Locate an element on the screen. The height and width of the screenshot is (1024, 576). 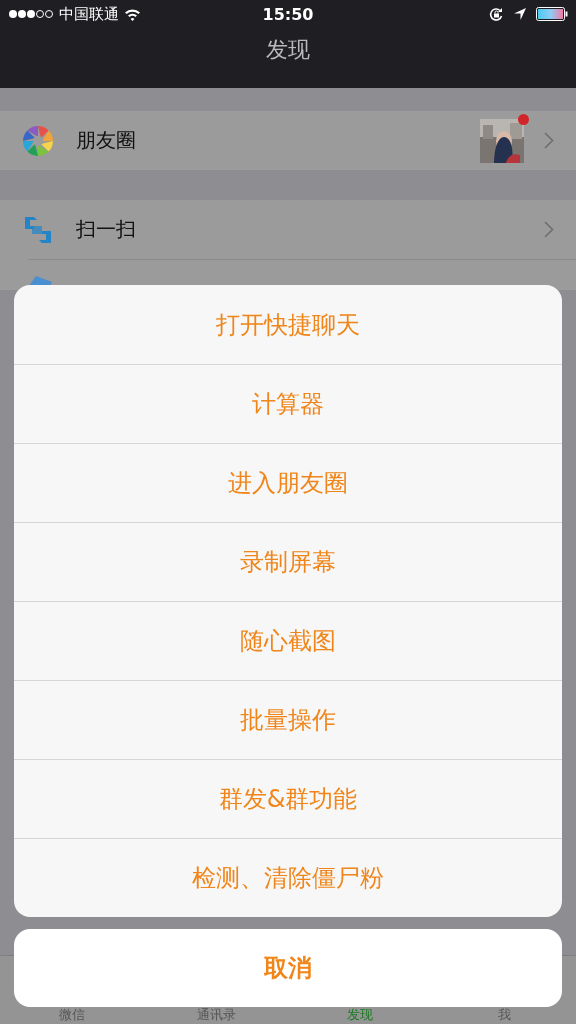
signal-icon is located at coordinates (31, 14).